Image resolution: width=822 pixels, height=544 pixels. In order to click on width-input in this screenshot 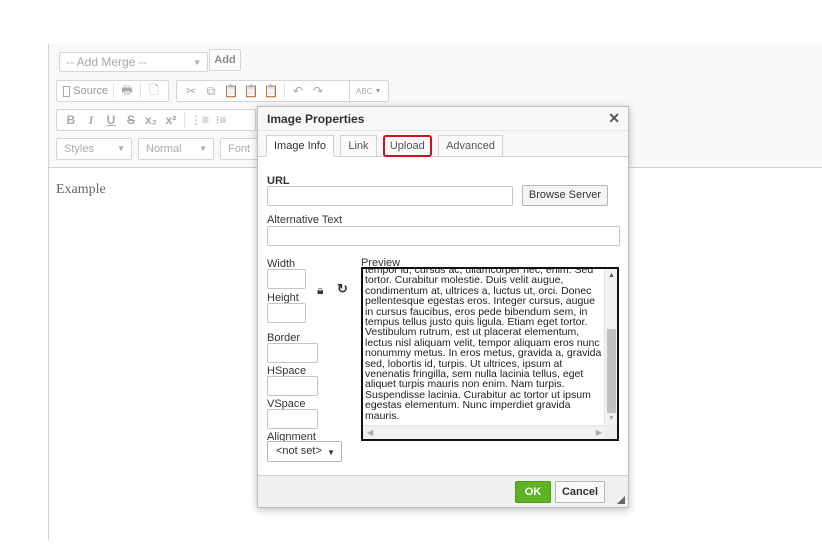, I will do `click(286, 279)`.